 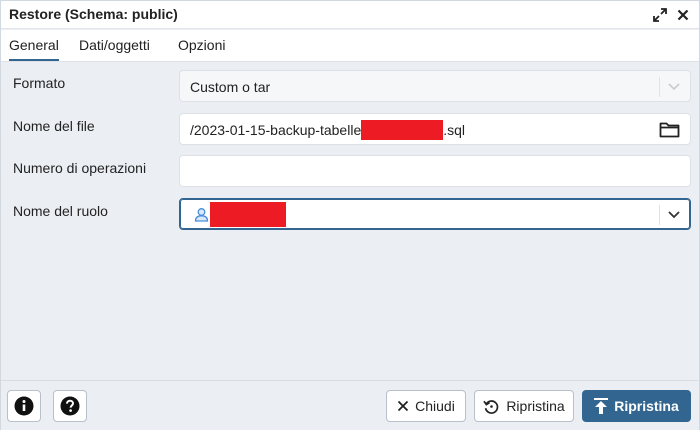 I want to click on help-icon, so click(x=70, y=406).